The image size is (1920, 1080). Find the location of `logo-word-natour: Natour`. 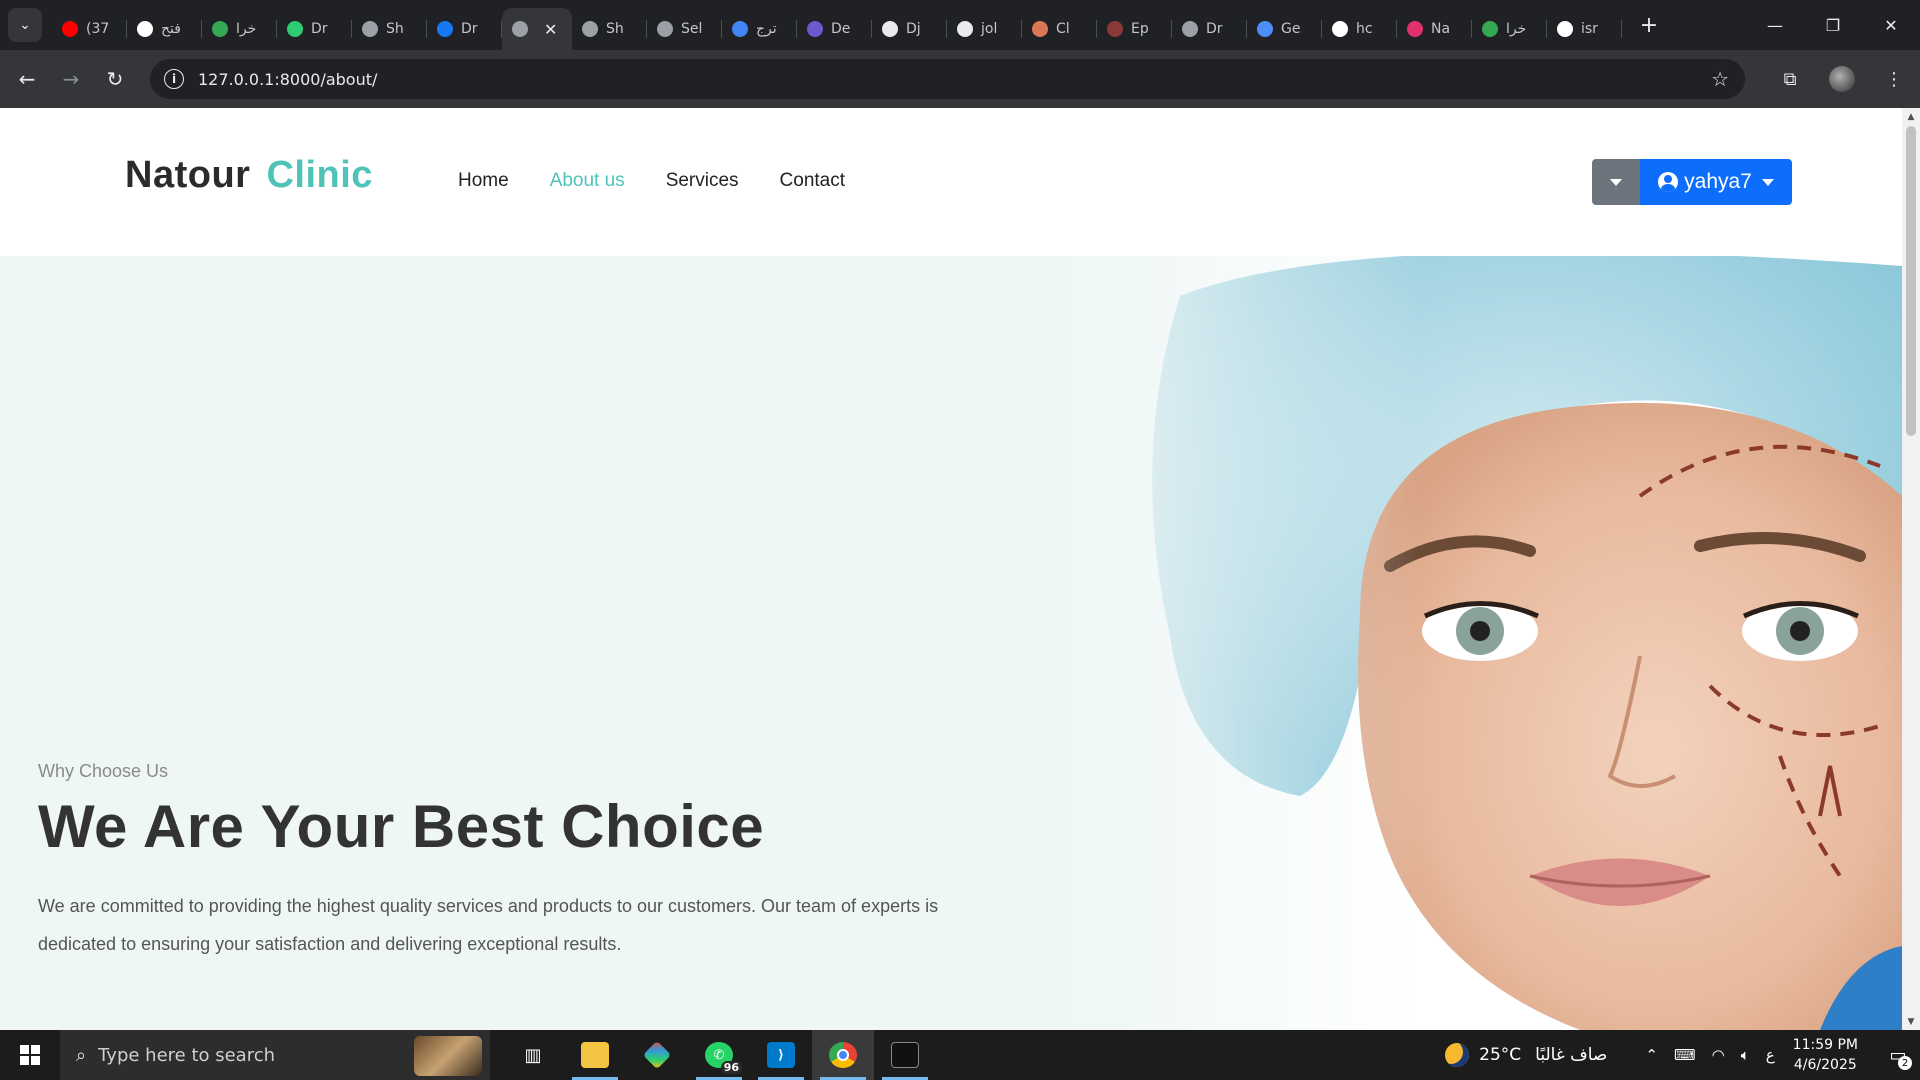

logo-word-natour: Natour is located at coordinates (188, 175).